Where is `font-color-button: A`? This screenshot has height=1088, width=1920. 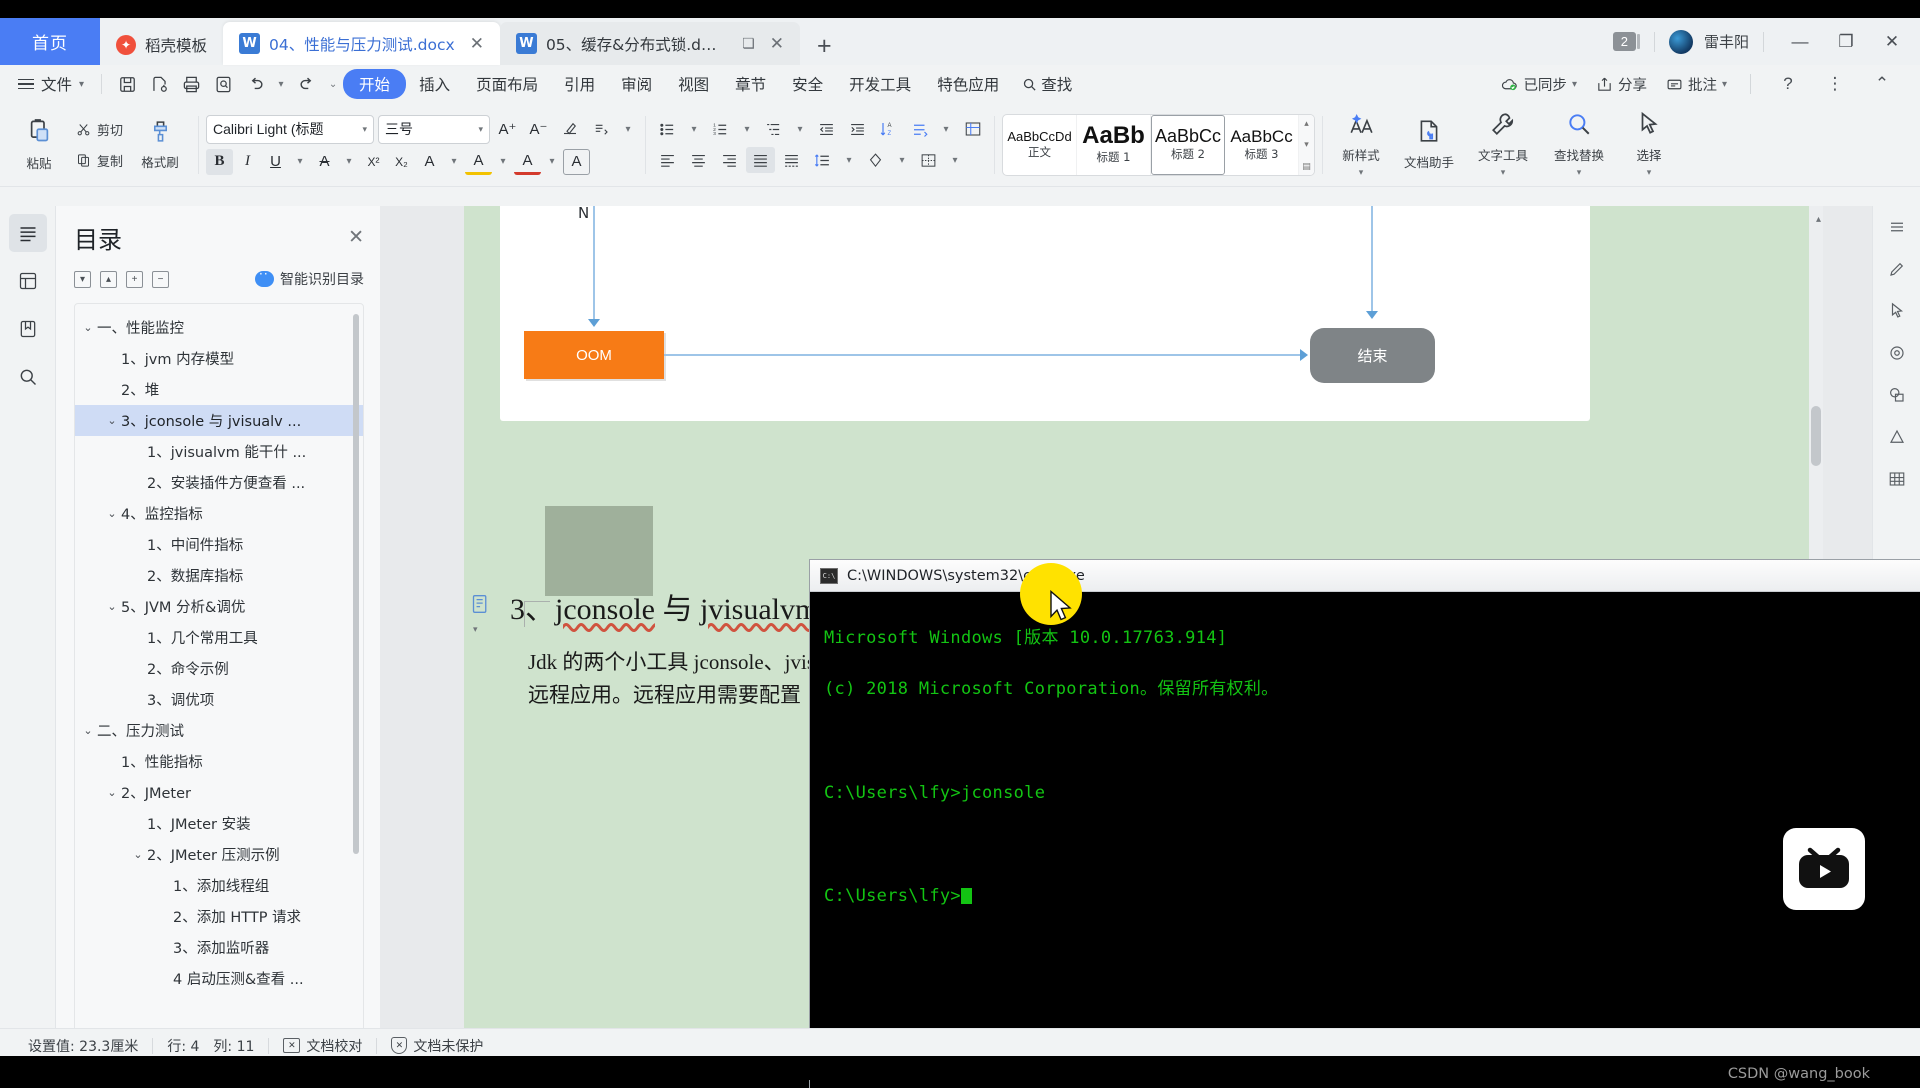
font-color-button: A is located at coordinates (527, 162).